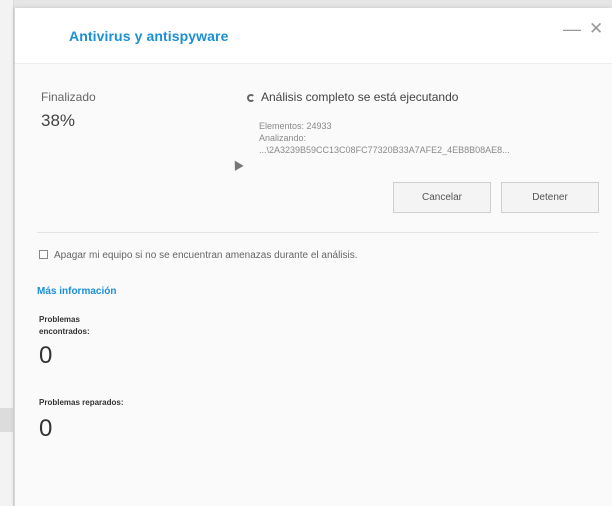  I want to click on analyzing-label: Analizando:, so click(283, 138).